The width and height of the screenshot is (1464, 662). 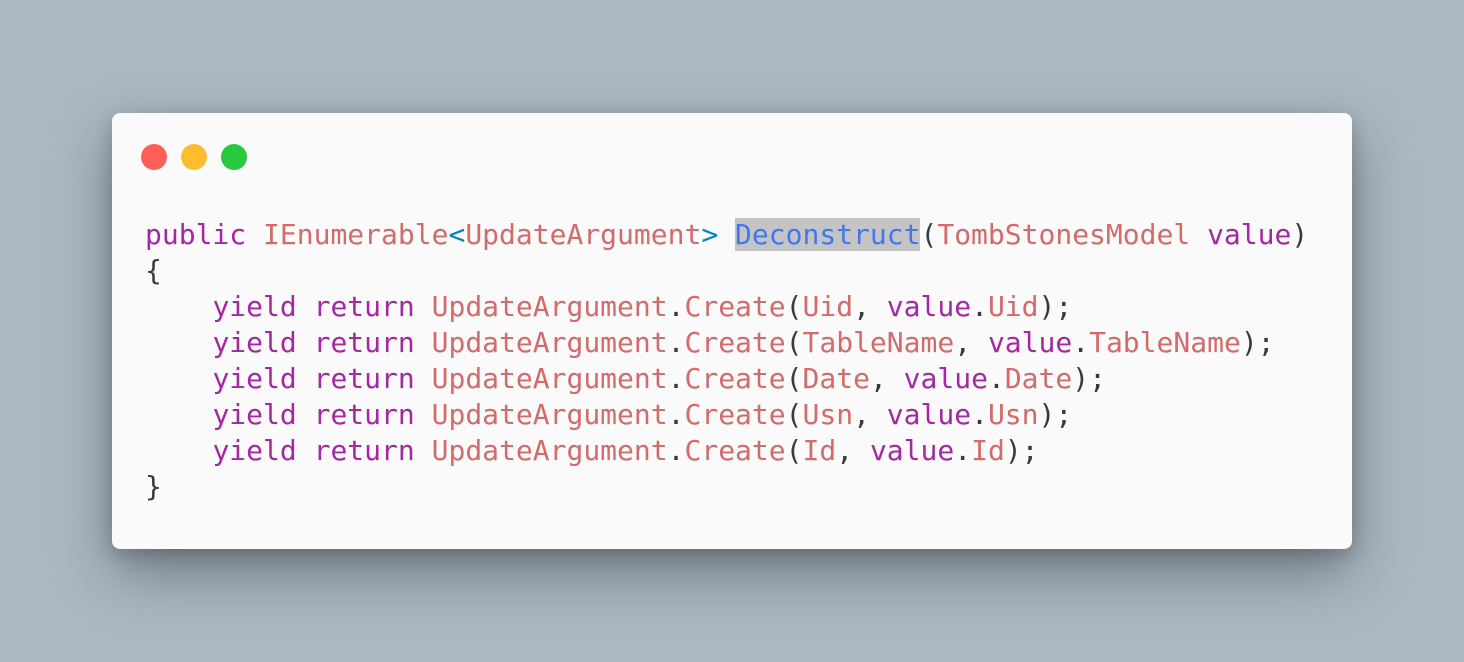 What do you see at coordinates (726, 271) in the screenshot?
I see `code-line-open-brace: {` at bounding box center [726, 271].